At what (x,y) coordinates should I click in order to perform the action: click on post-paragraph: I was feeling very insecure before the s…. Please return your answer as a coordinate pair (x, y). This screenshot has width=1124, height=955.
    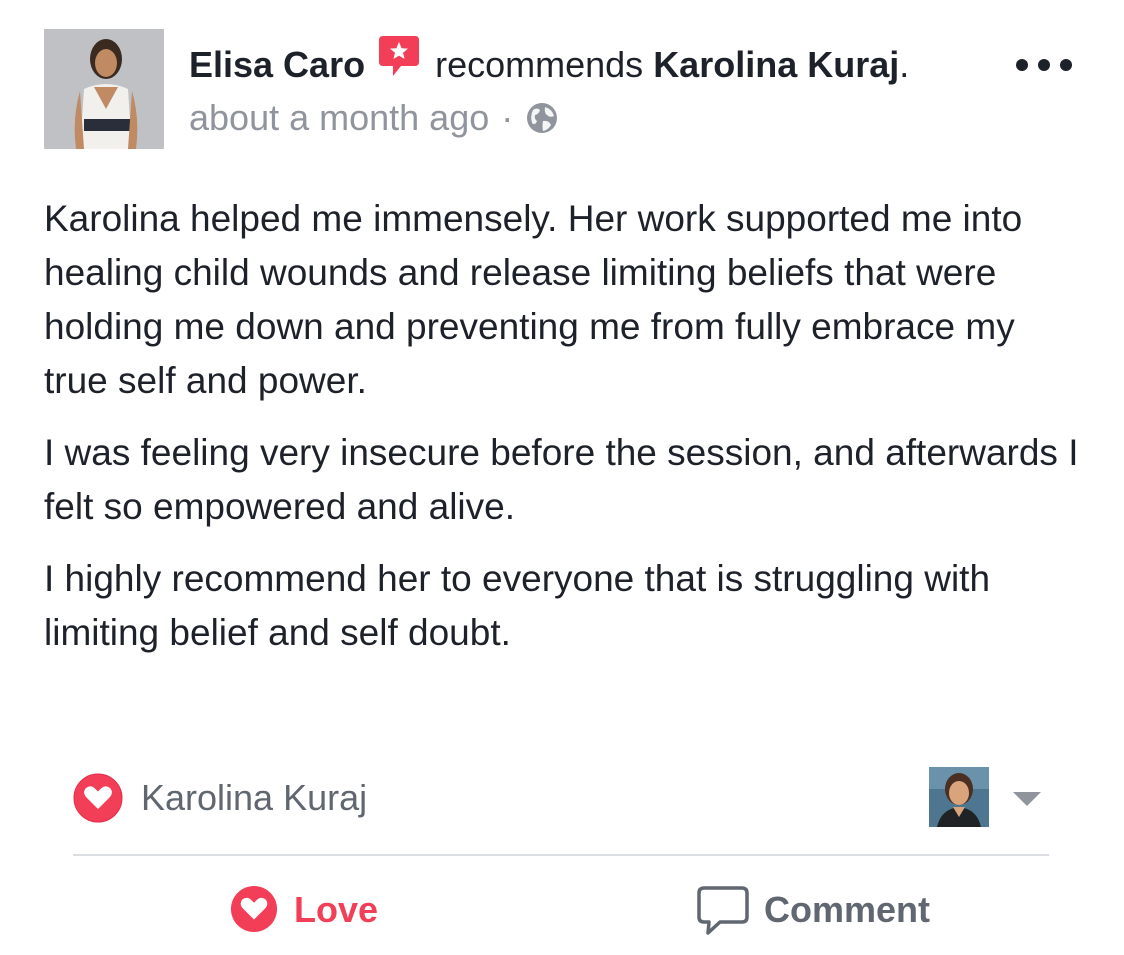
    Looking at the image, I should click on (561, 479).